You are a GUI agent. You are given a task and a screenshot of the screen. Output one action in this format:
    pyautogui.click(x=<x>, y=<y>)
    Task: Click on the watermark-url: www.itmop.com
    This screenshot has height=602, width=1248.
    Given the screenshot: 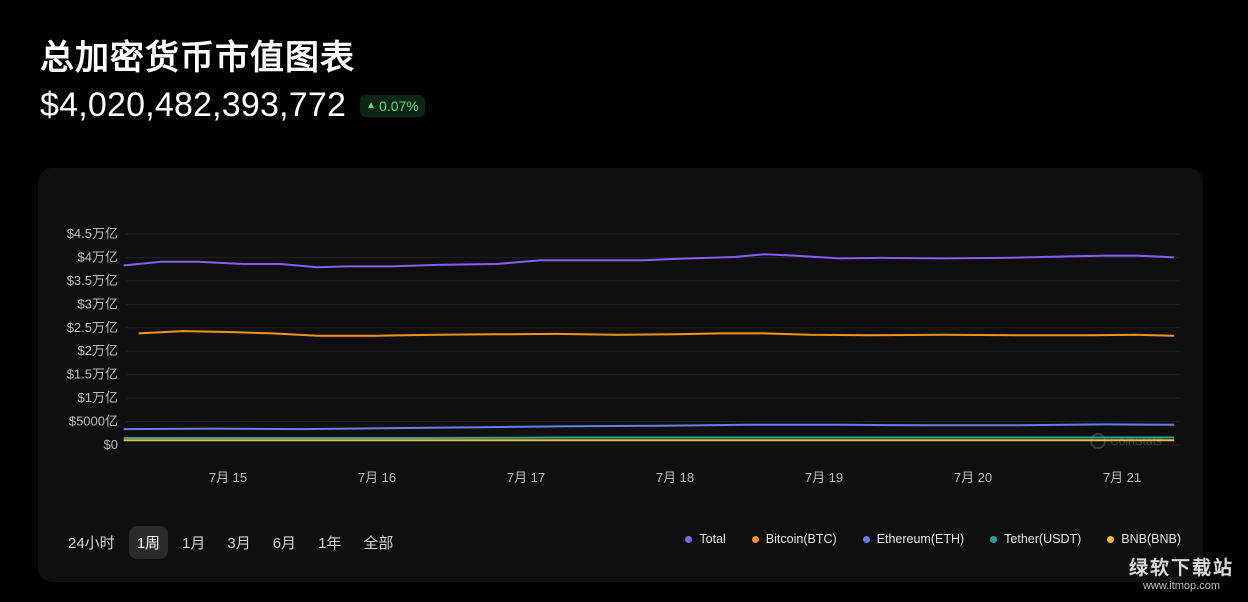 What is the action you would take?
    pyautogui.click(x=1181, y=586)
    